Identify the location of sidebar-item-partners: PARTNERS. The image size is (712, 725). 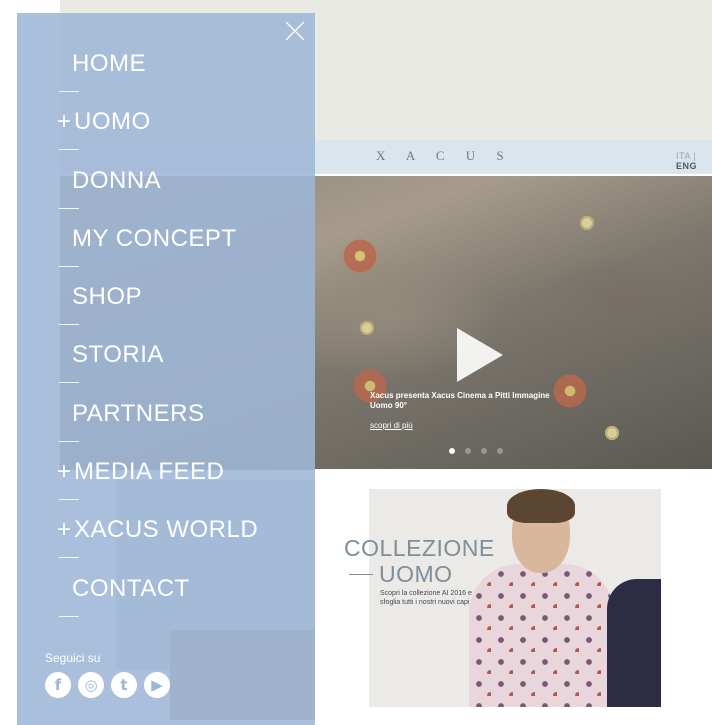
(166, 426).